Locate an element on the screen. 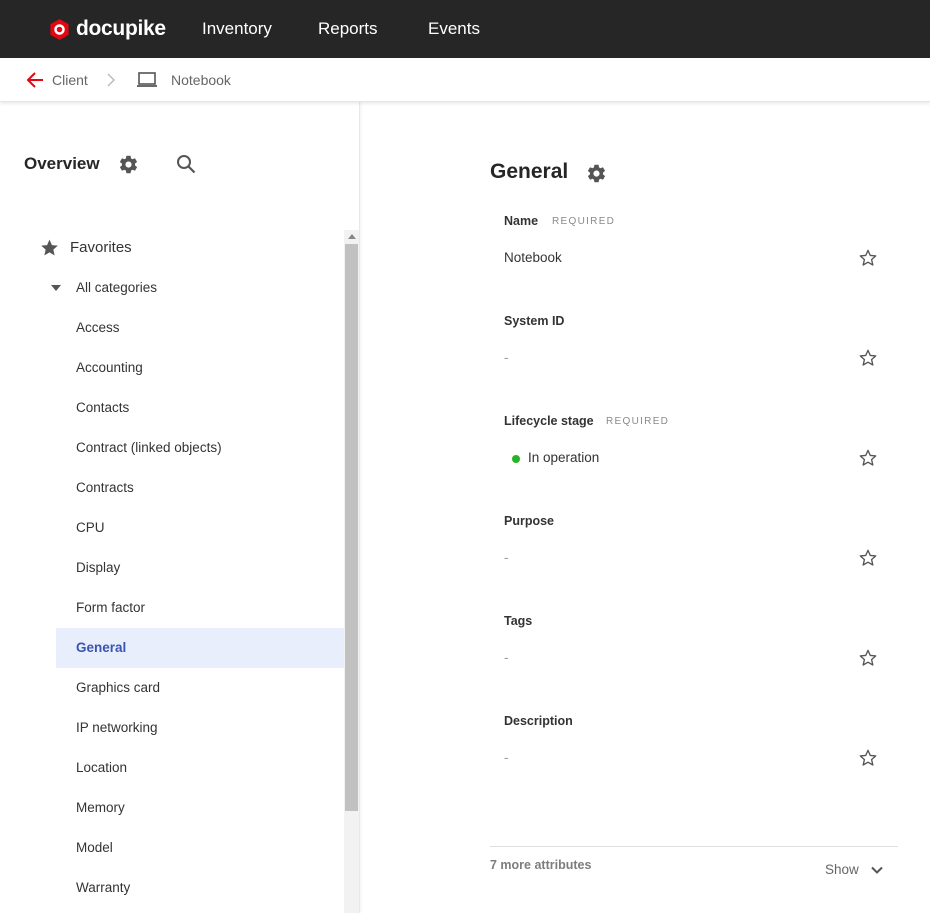 This screenshot has width=930, height=913. breadcrumb-client-link: Client is located at coordinates (70, 80).